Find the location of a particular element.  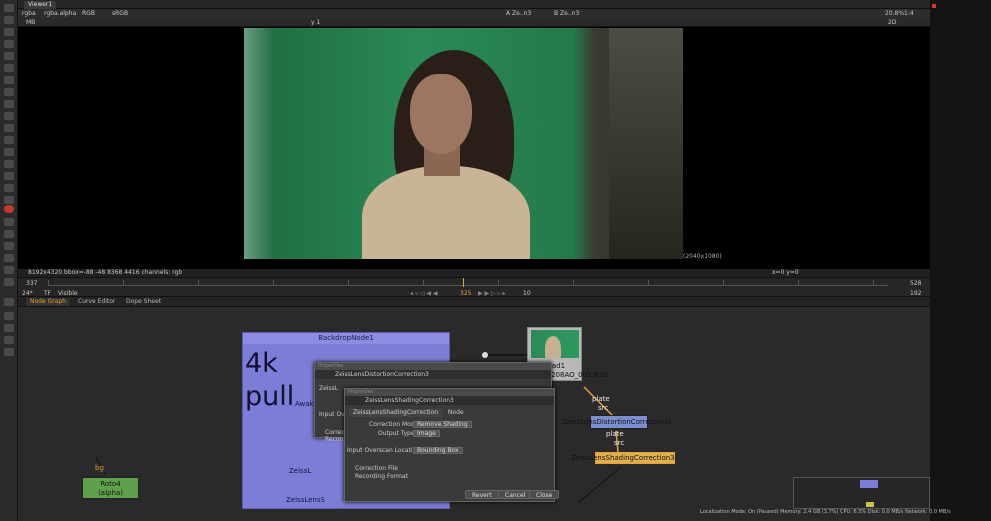

channels-dropdown: rgba is located at coordinates (29, 13).